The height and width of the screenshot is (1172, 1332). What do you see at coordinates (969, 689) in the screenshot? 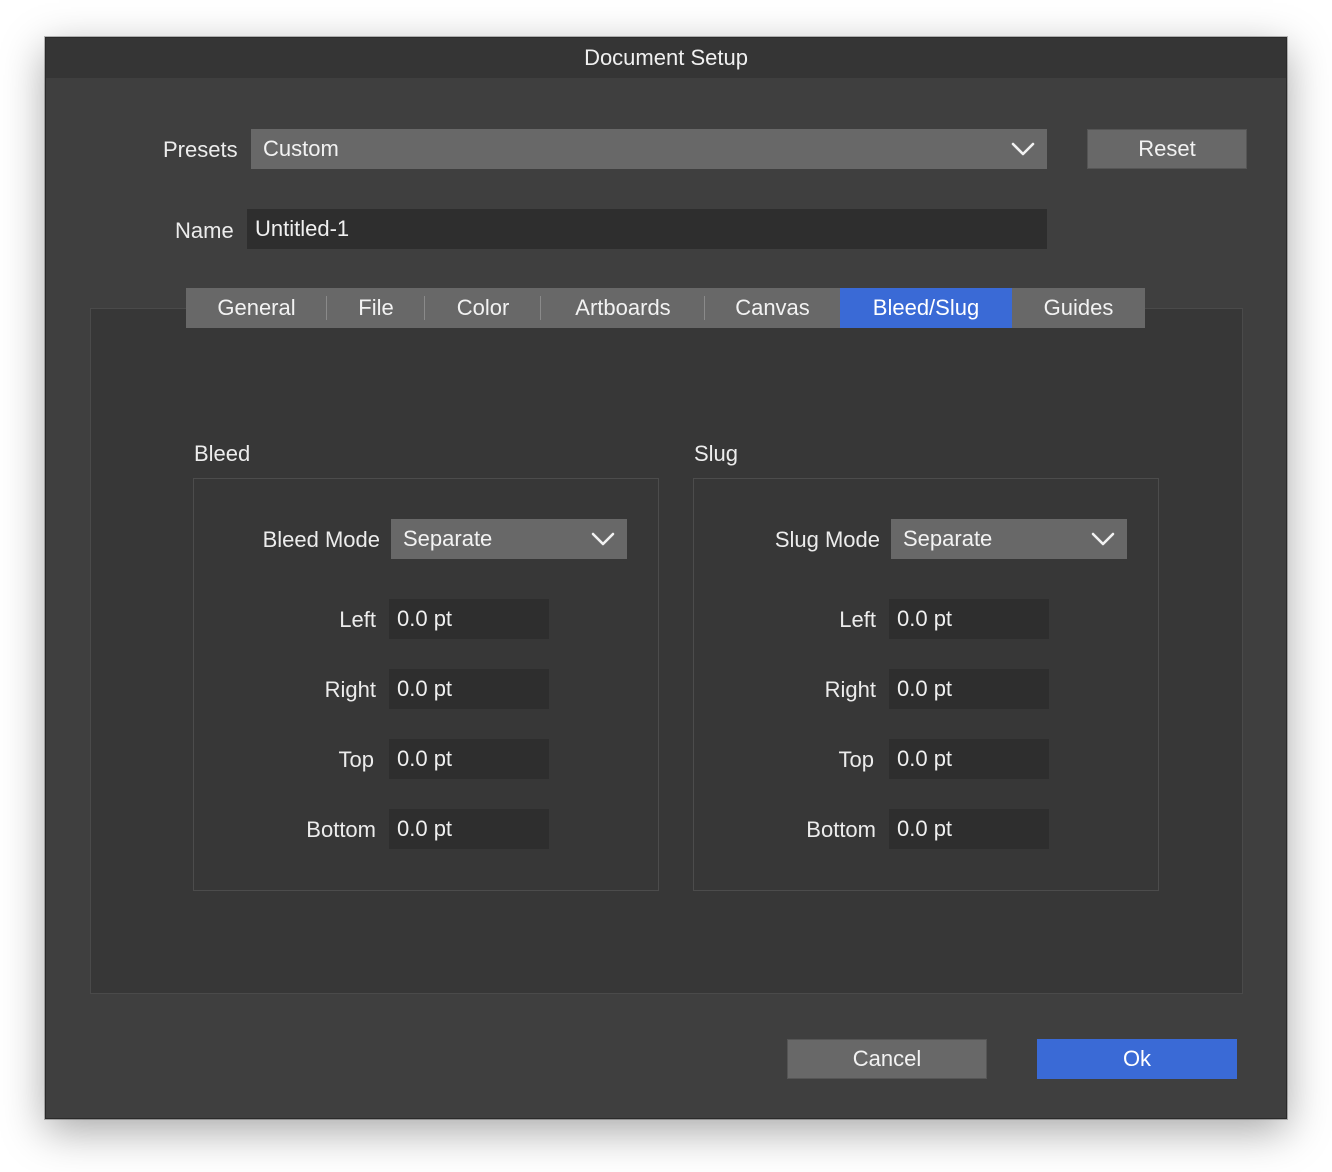
I see `slug-right-input: 0.0 pt` at bounding box center [969, 689].